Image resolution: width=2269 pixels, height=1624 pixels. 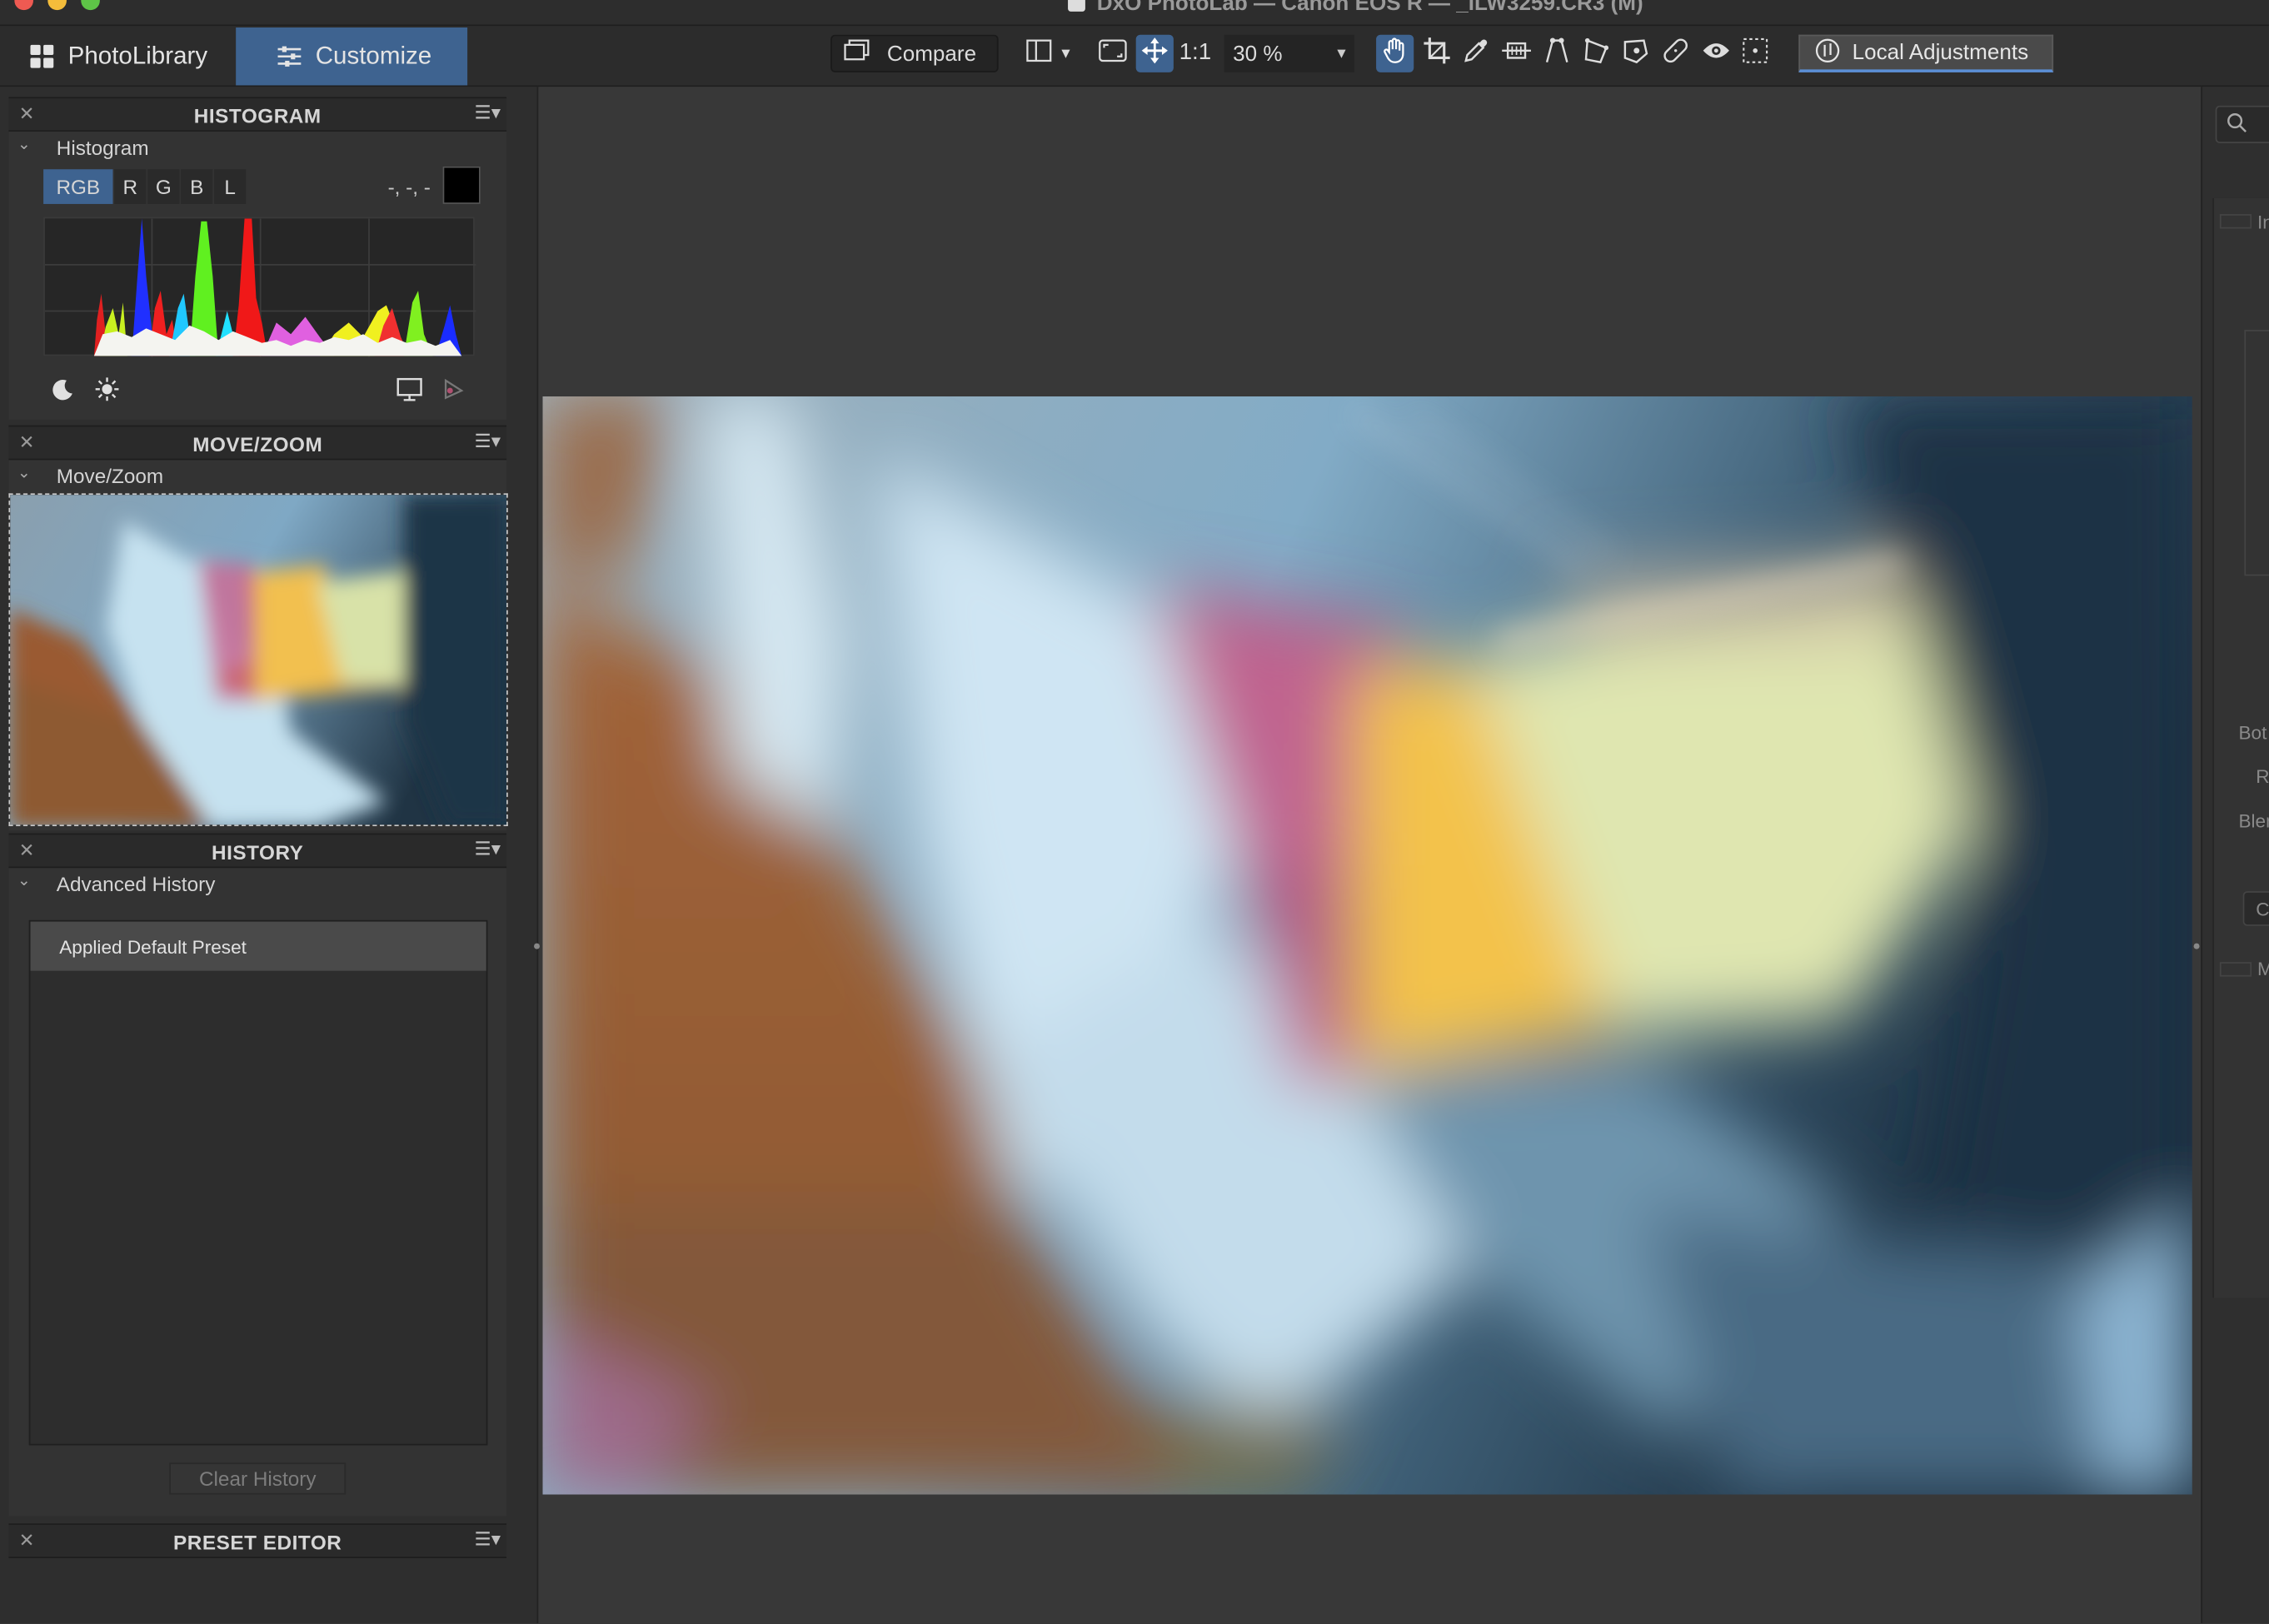 I want to click on dotted-frame-icon, so click(x=1755, y=54).